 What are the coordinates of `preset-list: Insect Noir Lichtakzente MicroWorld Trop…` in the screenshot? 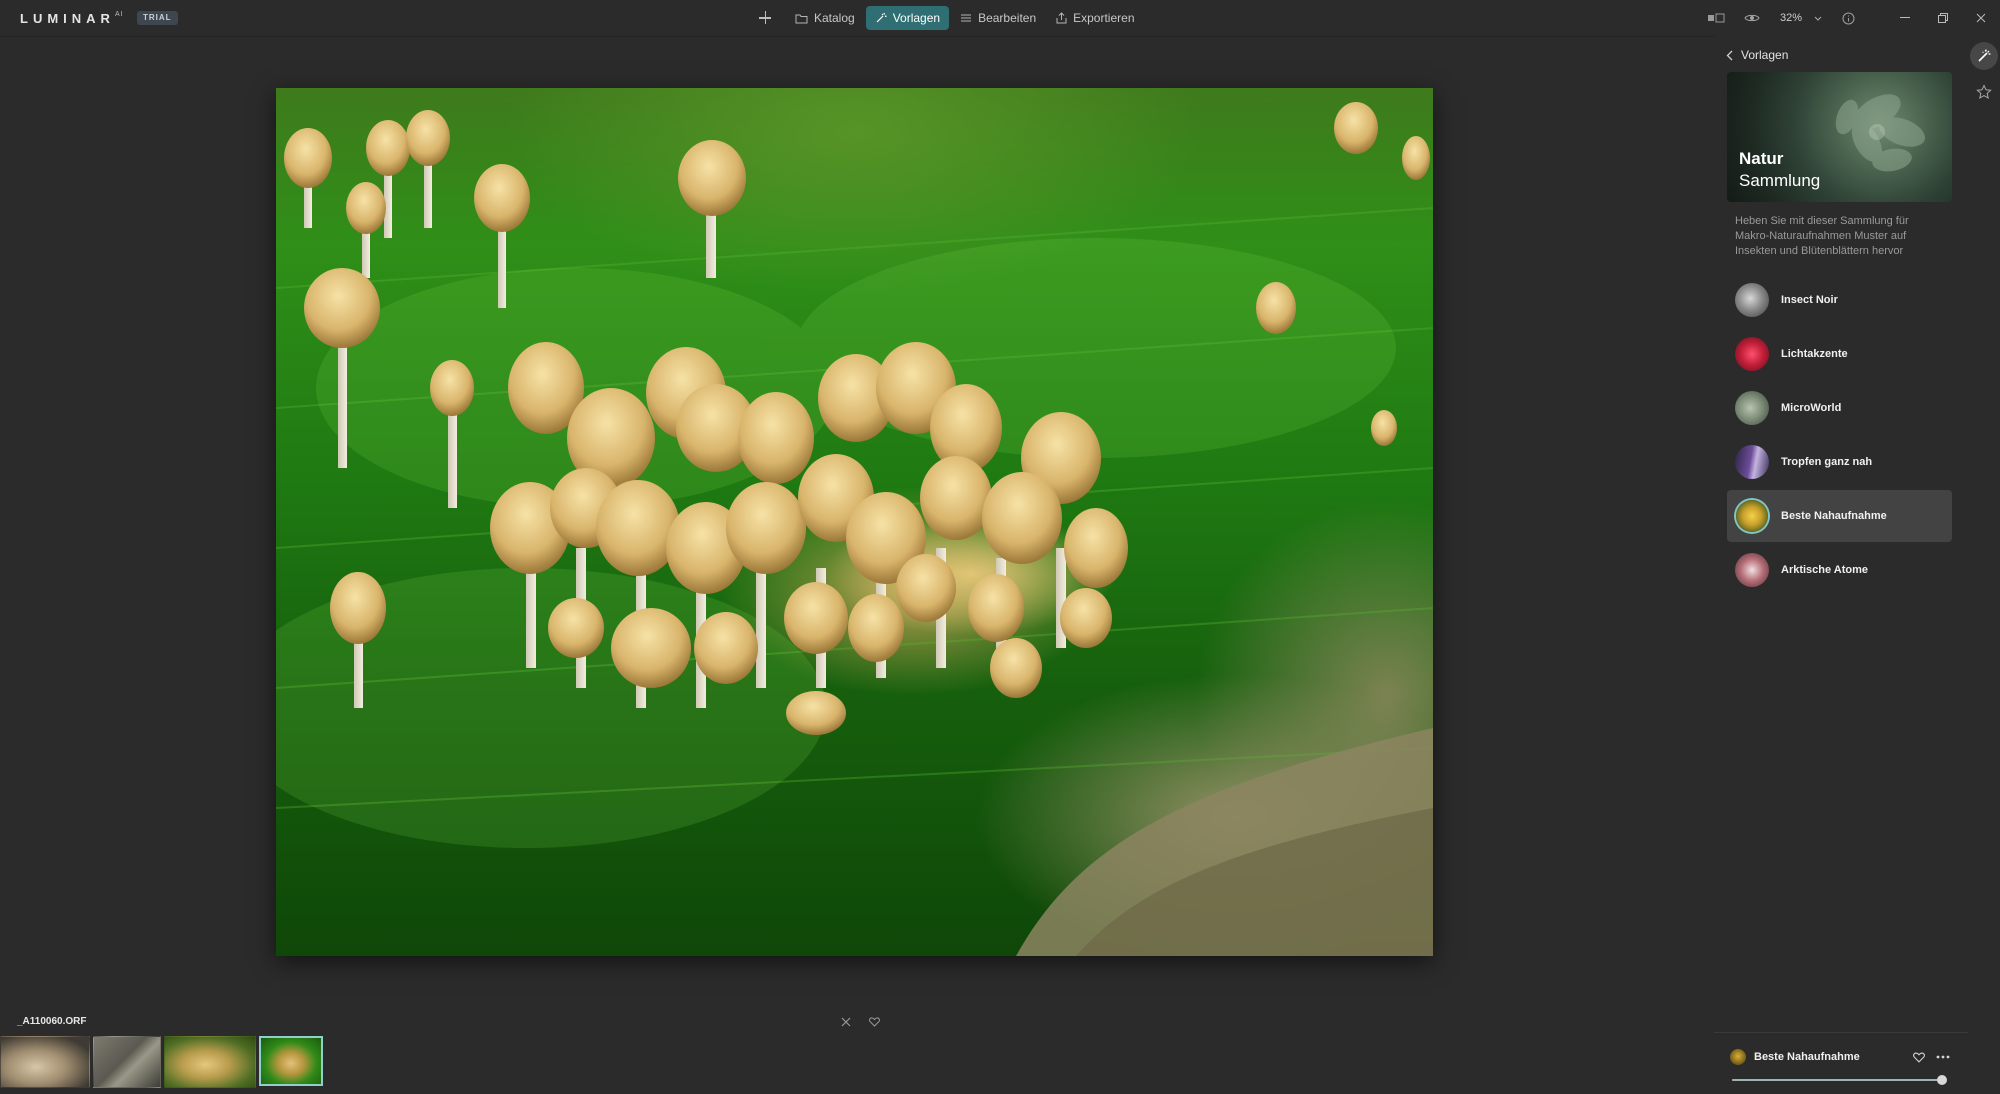 It's located at (1839, 436).